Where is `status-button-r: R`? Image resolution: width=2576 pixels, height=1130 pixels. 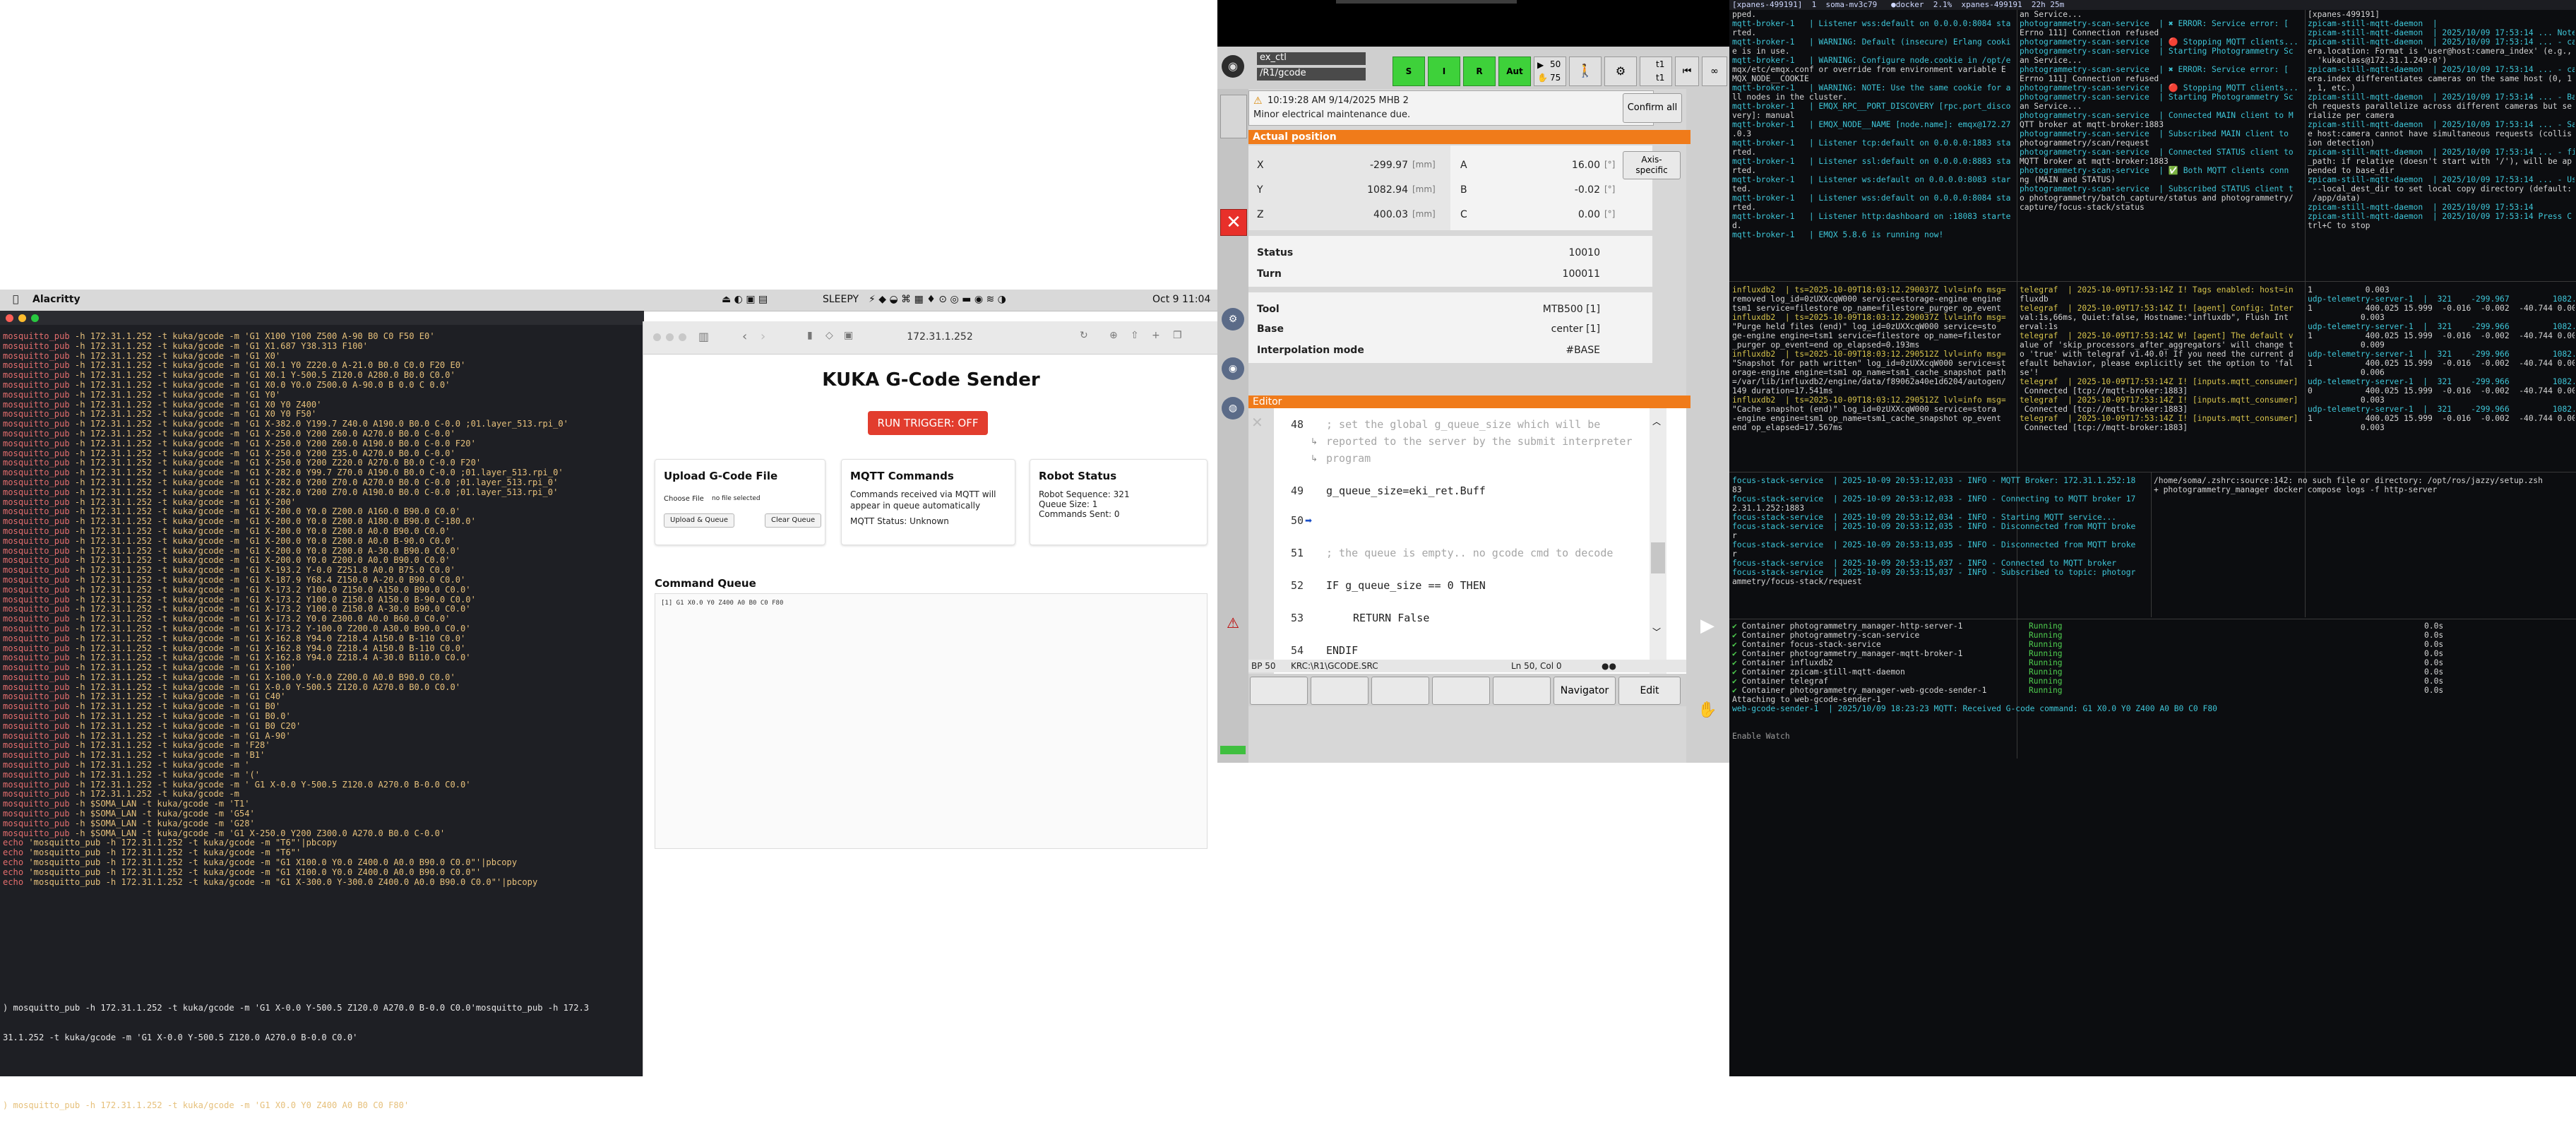
status-button-r: R is located at coordinates (1479, 71).